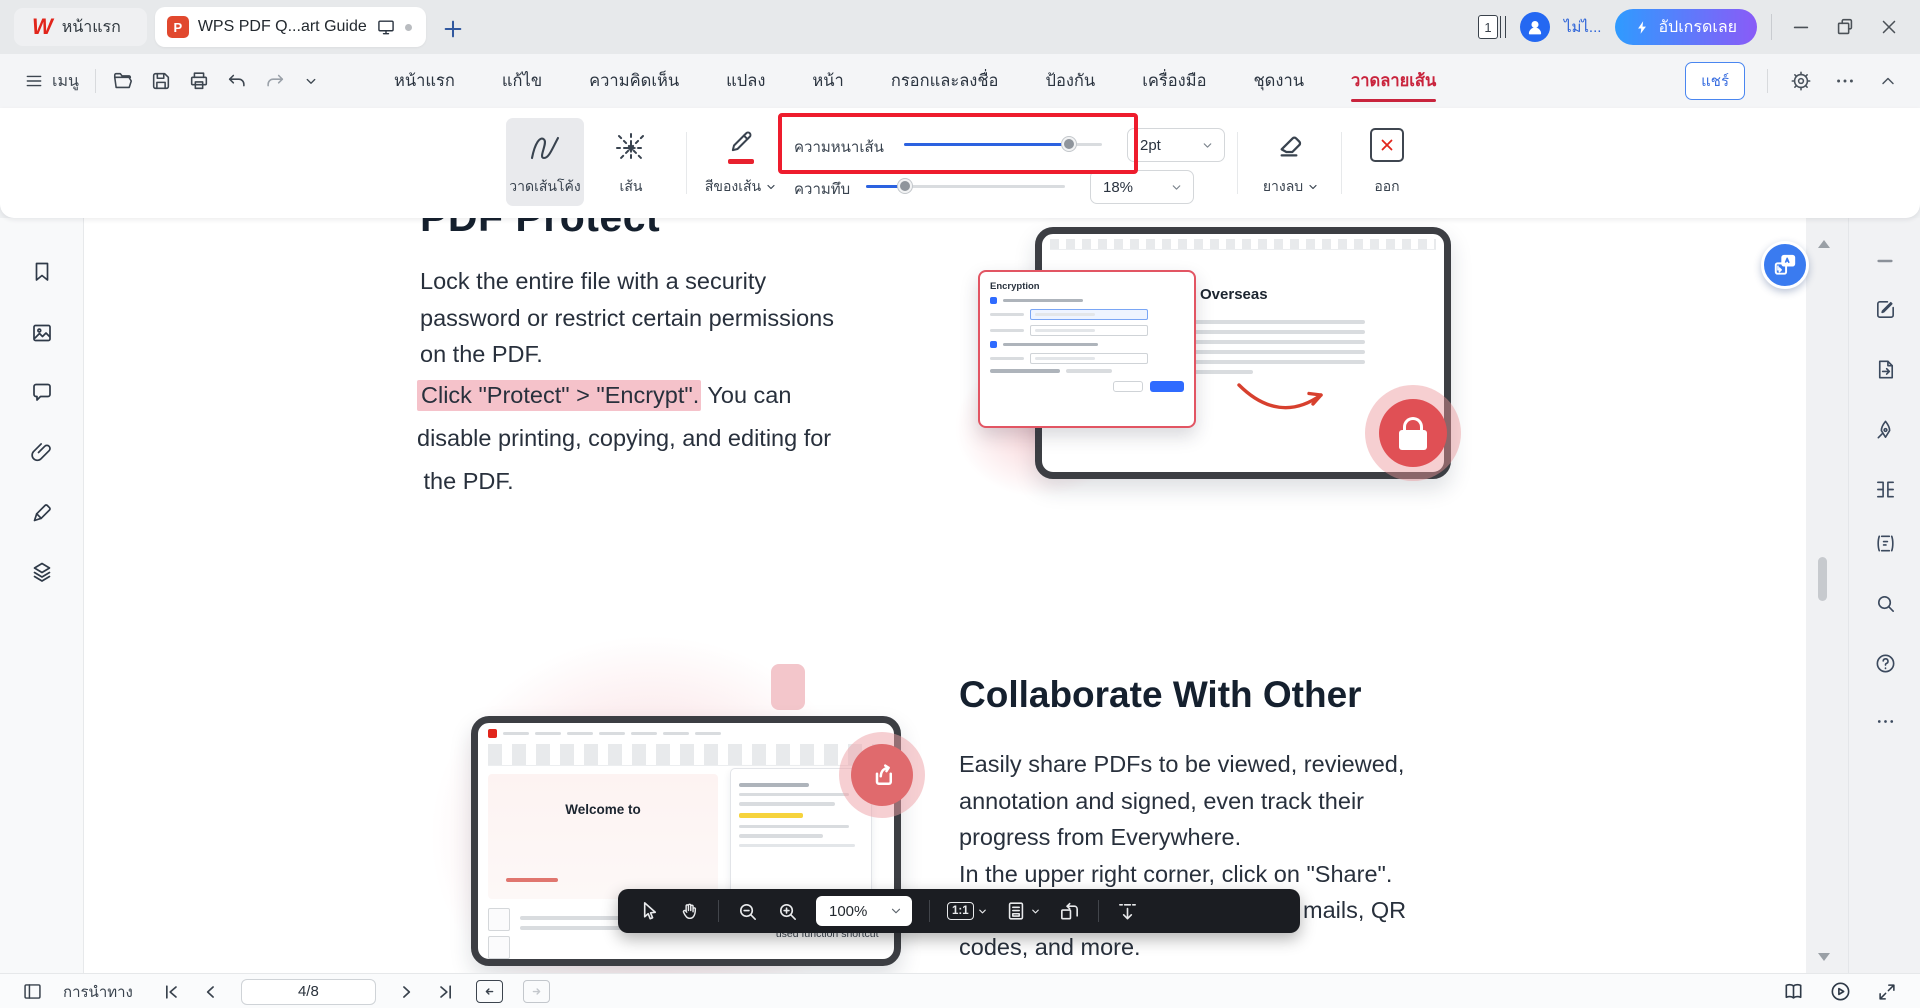 Image resolution: width=1920 pixels, height=1008 pixels. Describe the element at coordinates (1801, 81) in the screenshot. I see `settings-gear-icon` at that location.